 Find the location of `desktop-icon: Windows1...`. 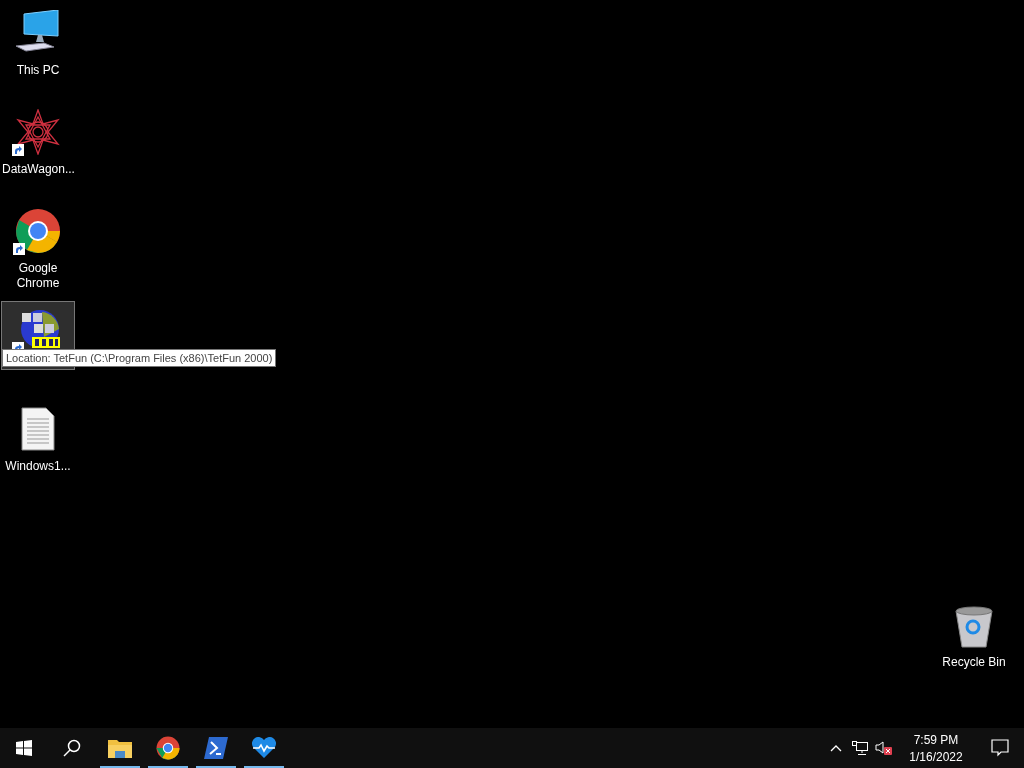

desktop-icon: Windows1... is located at coordinates (38, 437).